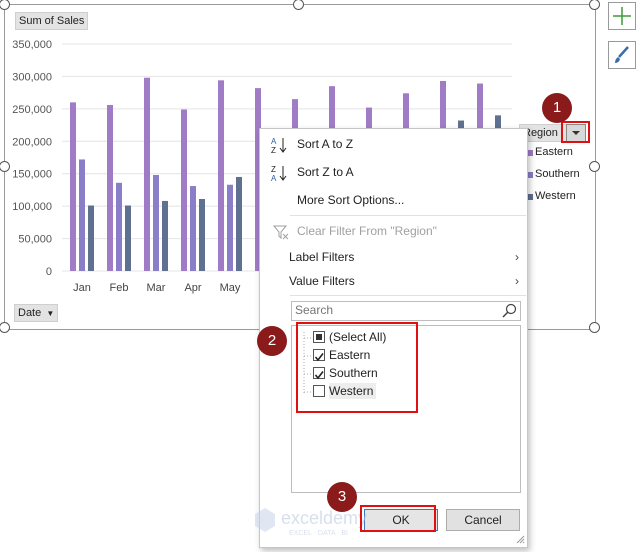  Describe the element at coordinates (342, 497) in the screenshot. I see `step-marker-3: 3` at that location.